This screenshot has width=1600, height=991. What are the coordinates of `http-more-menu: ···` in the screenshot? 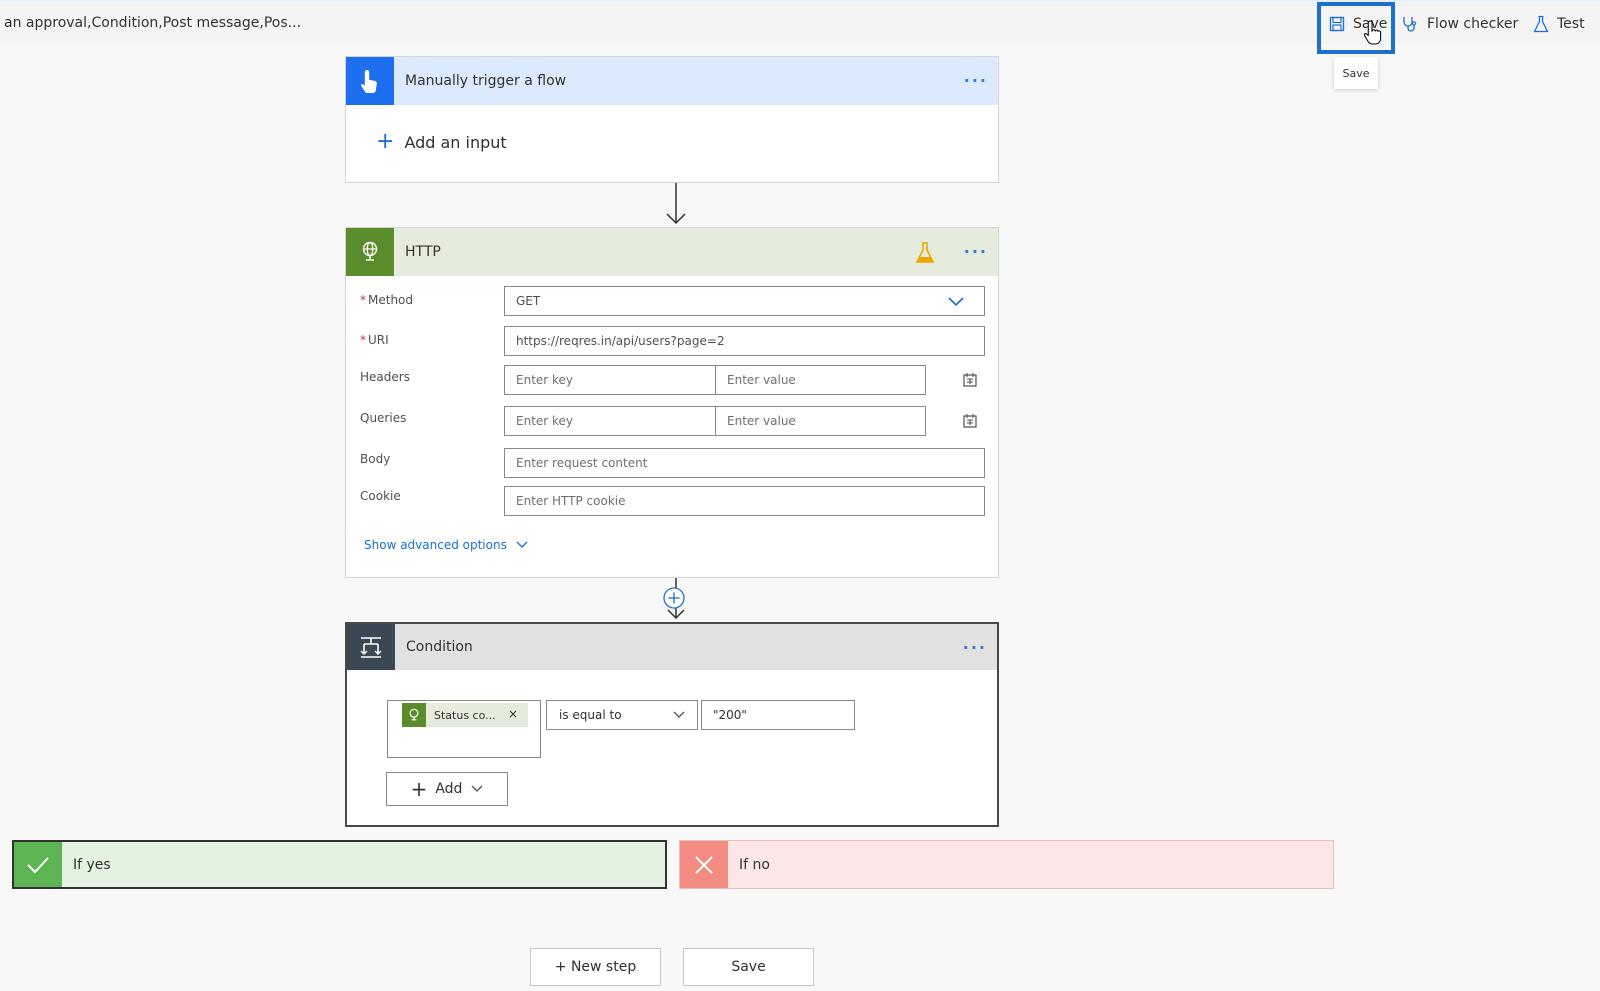 It's located at (976, 251).